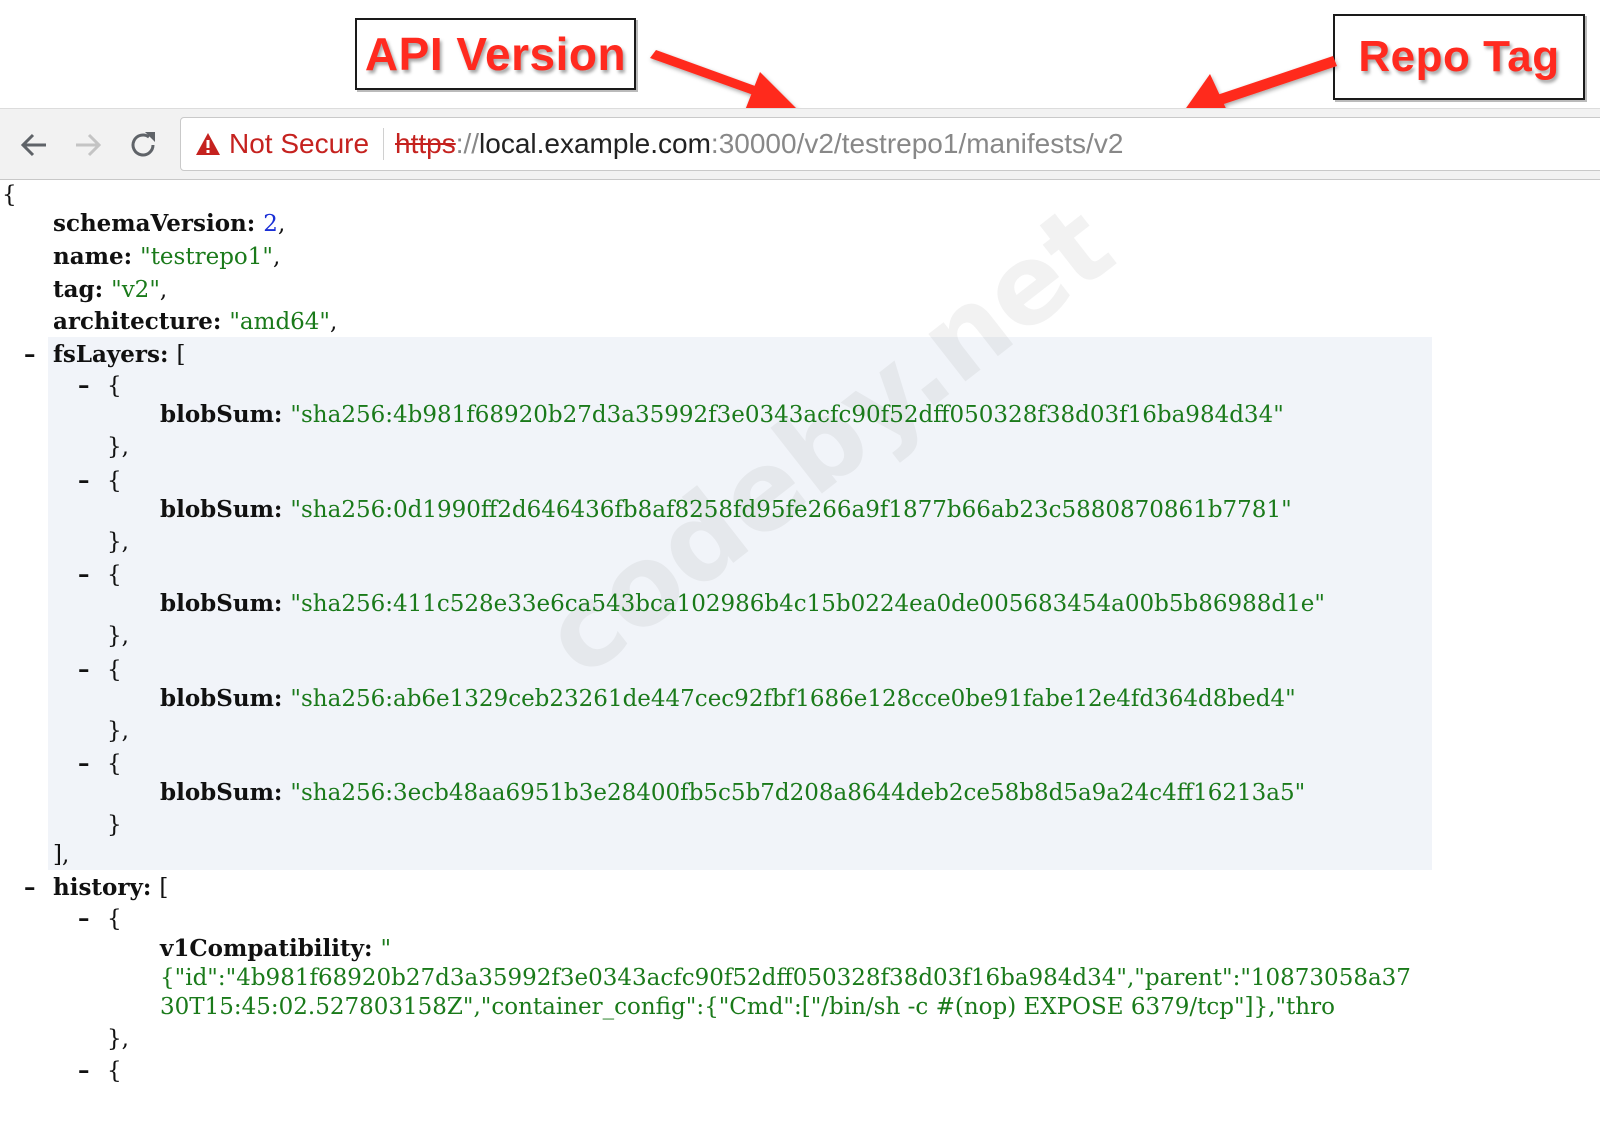  I want to click on api-version-label: API Version, so click(495, 54).